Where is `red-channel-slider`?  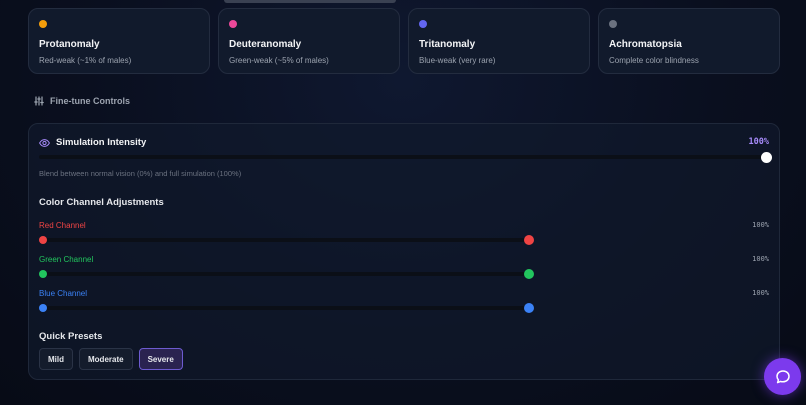 red-channel-slider is located at coordinates (286, 240).